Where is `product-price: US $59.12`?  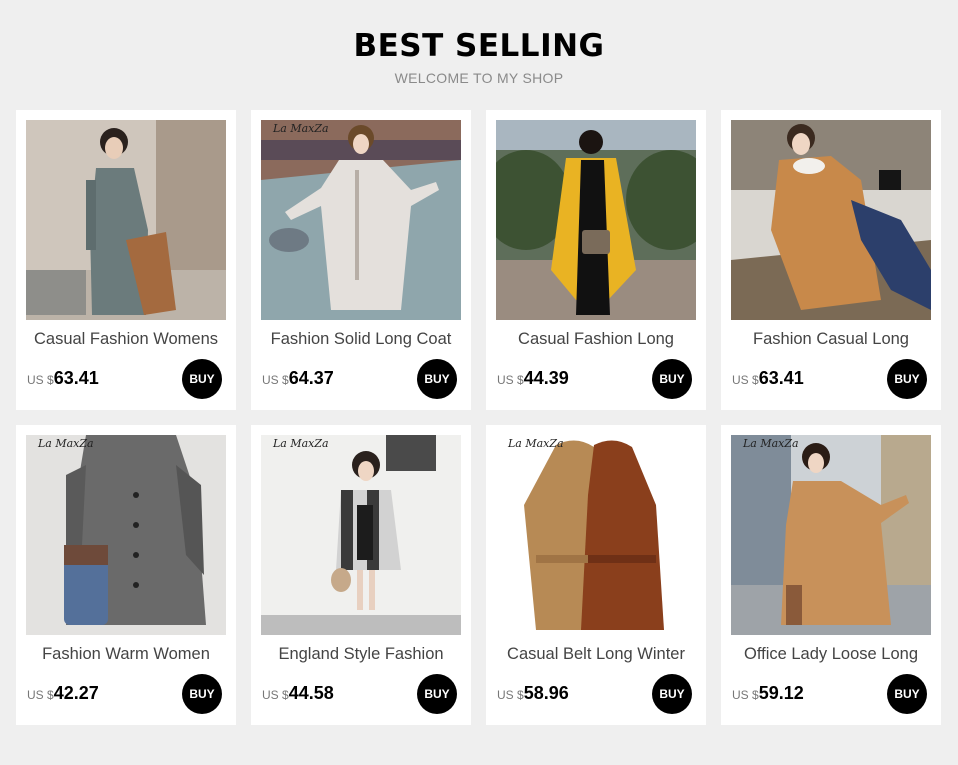
product-price: US $59.12 is located at coordinates (768, 693).